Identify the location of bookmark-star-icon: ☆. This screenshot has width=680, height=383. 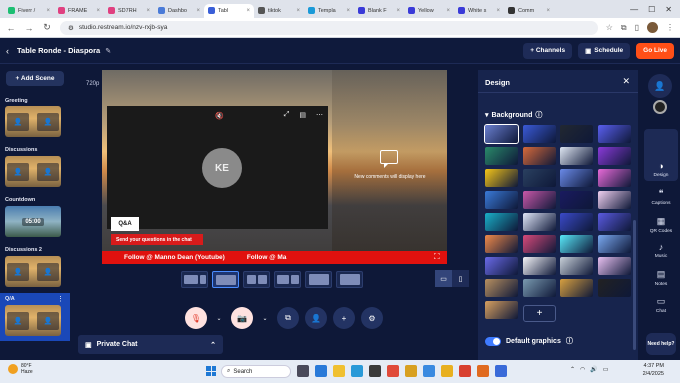
(609, 27).